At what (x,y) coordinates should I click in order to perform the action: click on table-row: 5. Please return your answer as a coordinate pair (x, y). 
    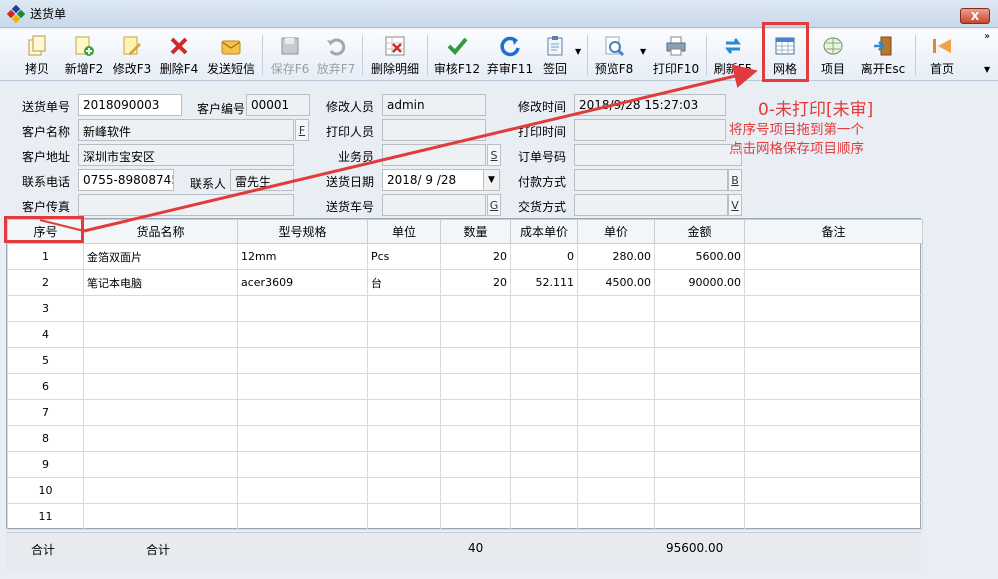
    Looking at the image, I should click on (465, 360).